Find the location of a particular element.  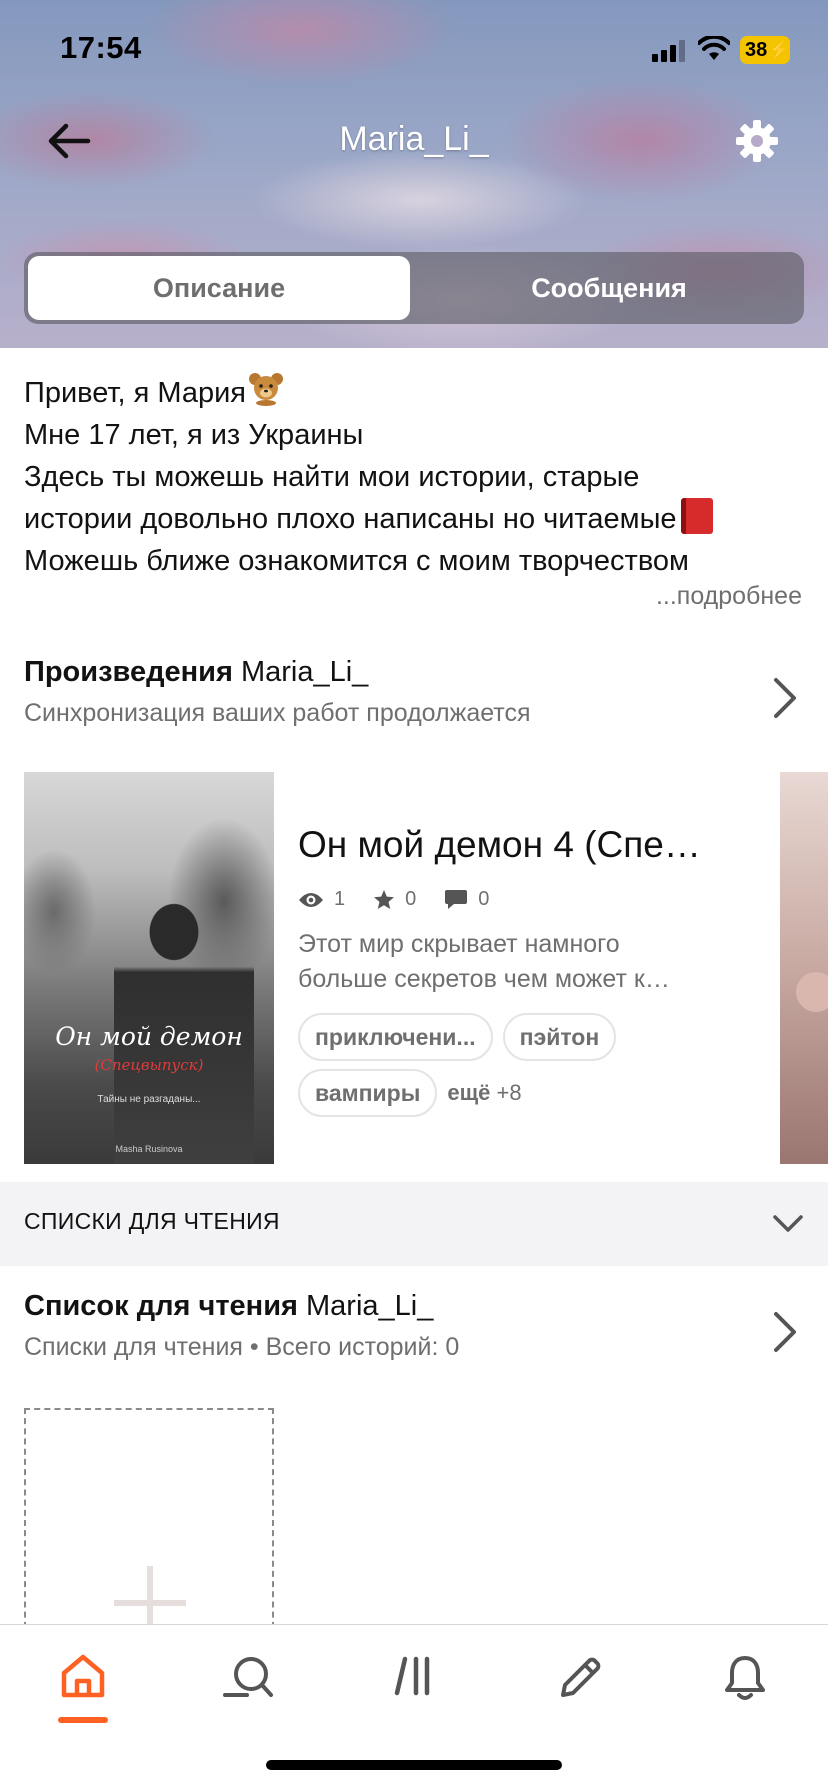

gear-icon is located at coordinates (757, 141).